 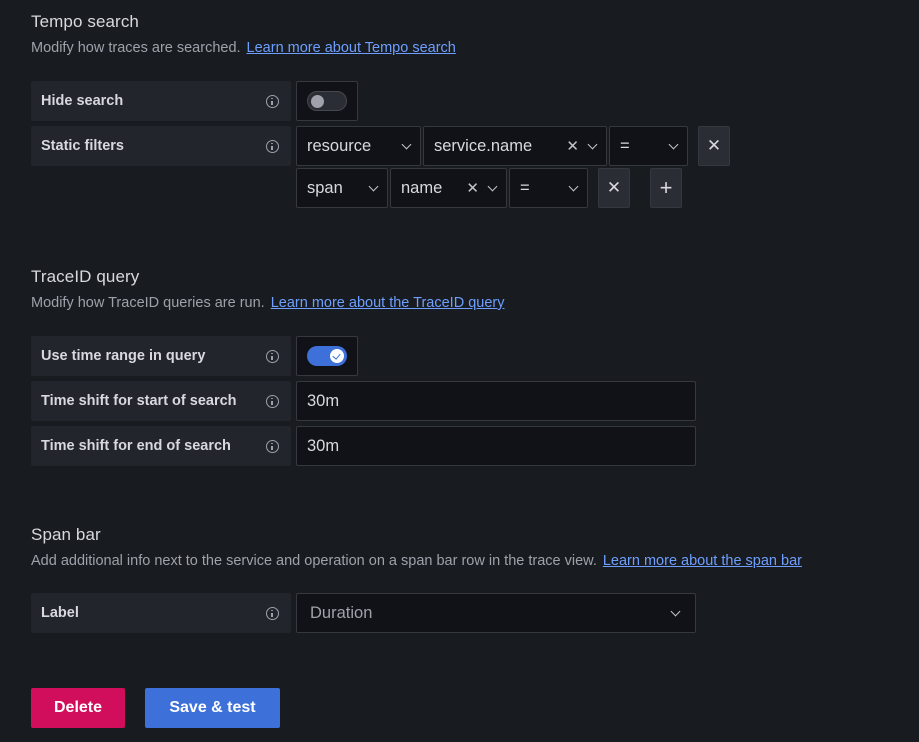 What do you see at coordinates (496, 401) in the screenshot?
I see `time-shift-start-input: 30m` at bounding box center [496, 401].